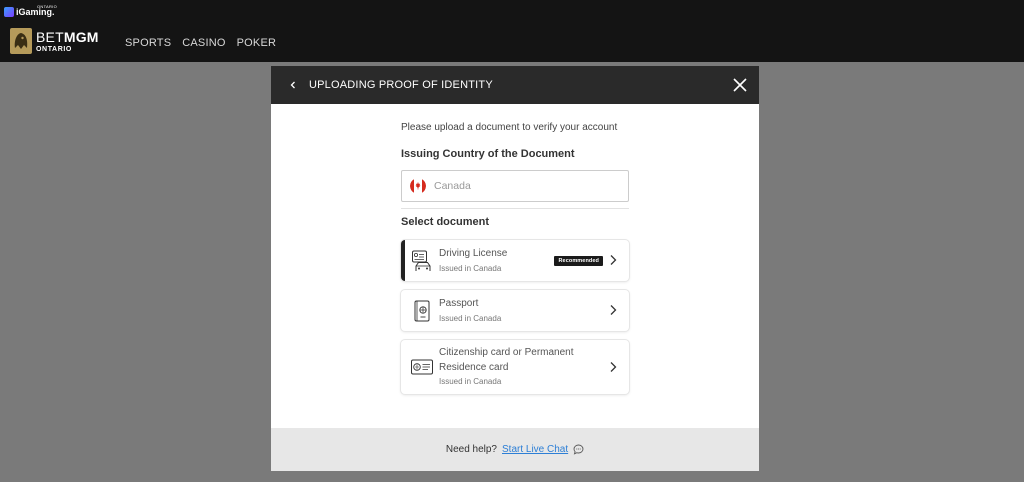 The width and height of the screenshot is (1024, 482). What do you see at coordinates (47, 6) in the screenshot?
I see `igaming-region-text: ONTARIO` at bounding box center [47, 6].